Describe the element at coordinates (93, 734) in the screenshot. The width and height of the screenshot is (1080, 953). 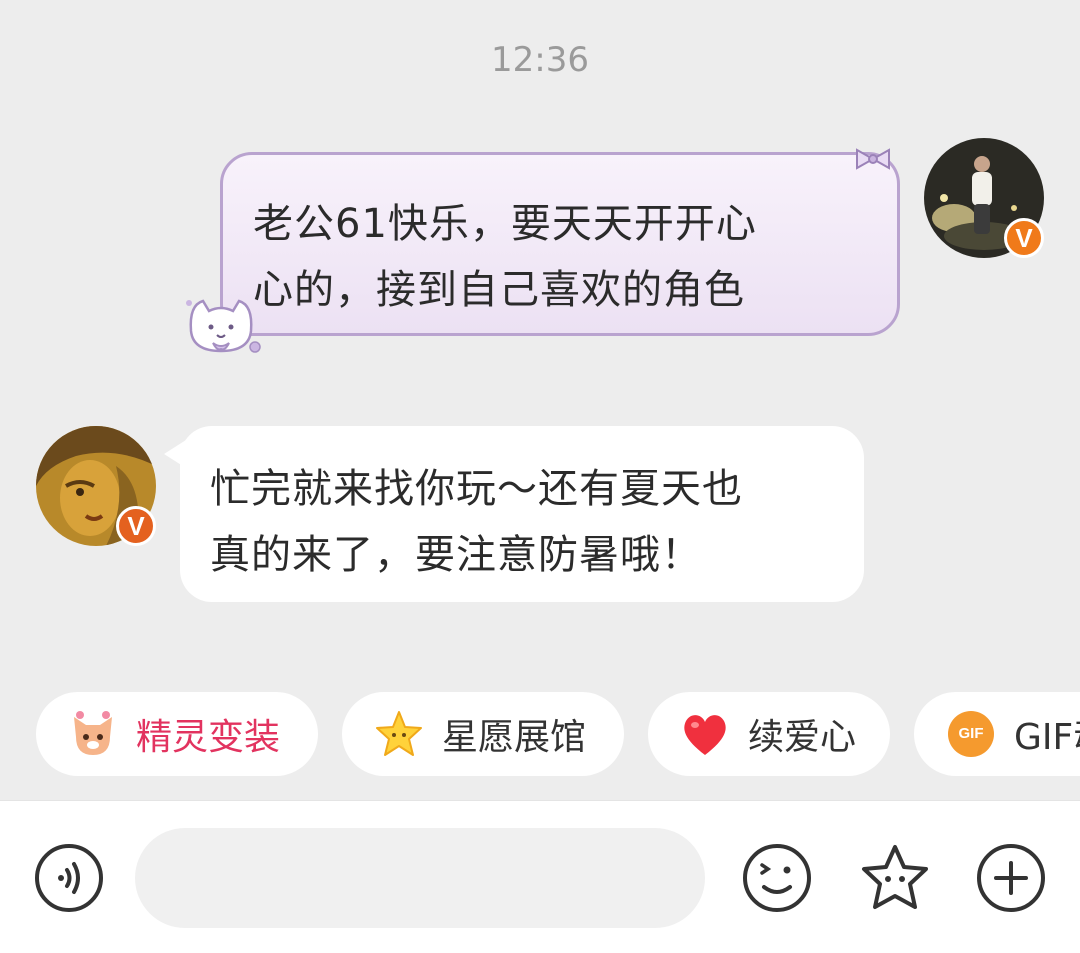
I see `fox-sprite-icon` at that location.